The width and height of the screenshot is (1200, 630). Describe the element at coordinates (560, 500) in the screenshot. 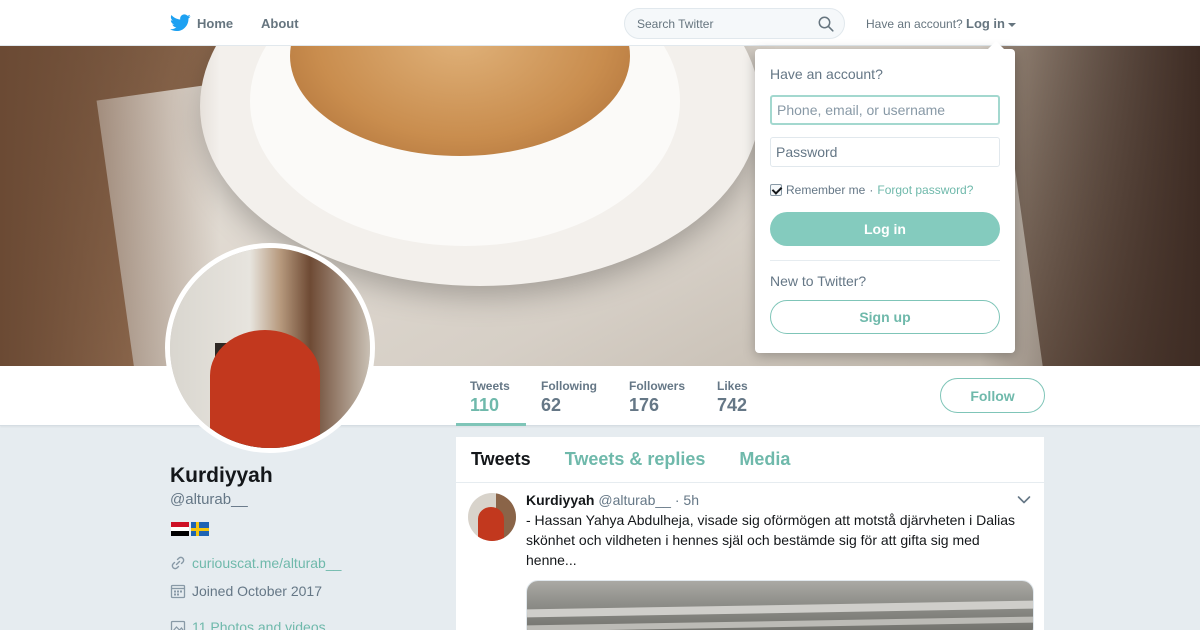

I see `tweet-author: Kurdiyyah` at that location.